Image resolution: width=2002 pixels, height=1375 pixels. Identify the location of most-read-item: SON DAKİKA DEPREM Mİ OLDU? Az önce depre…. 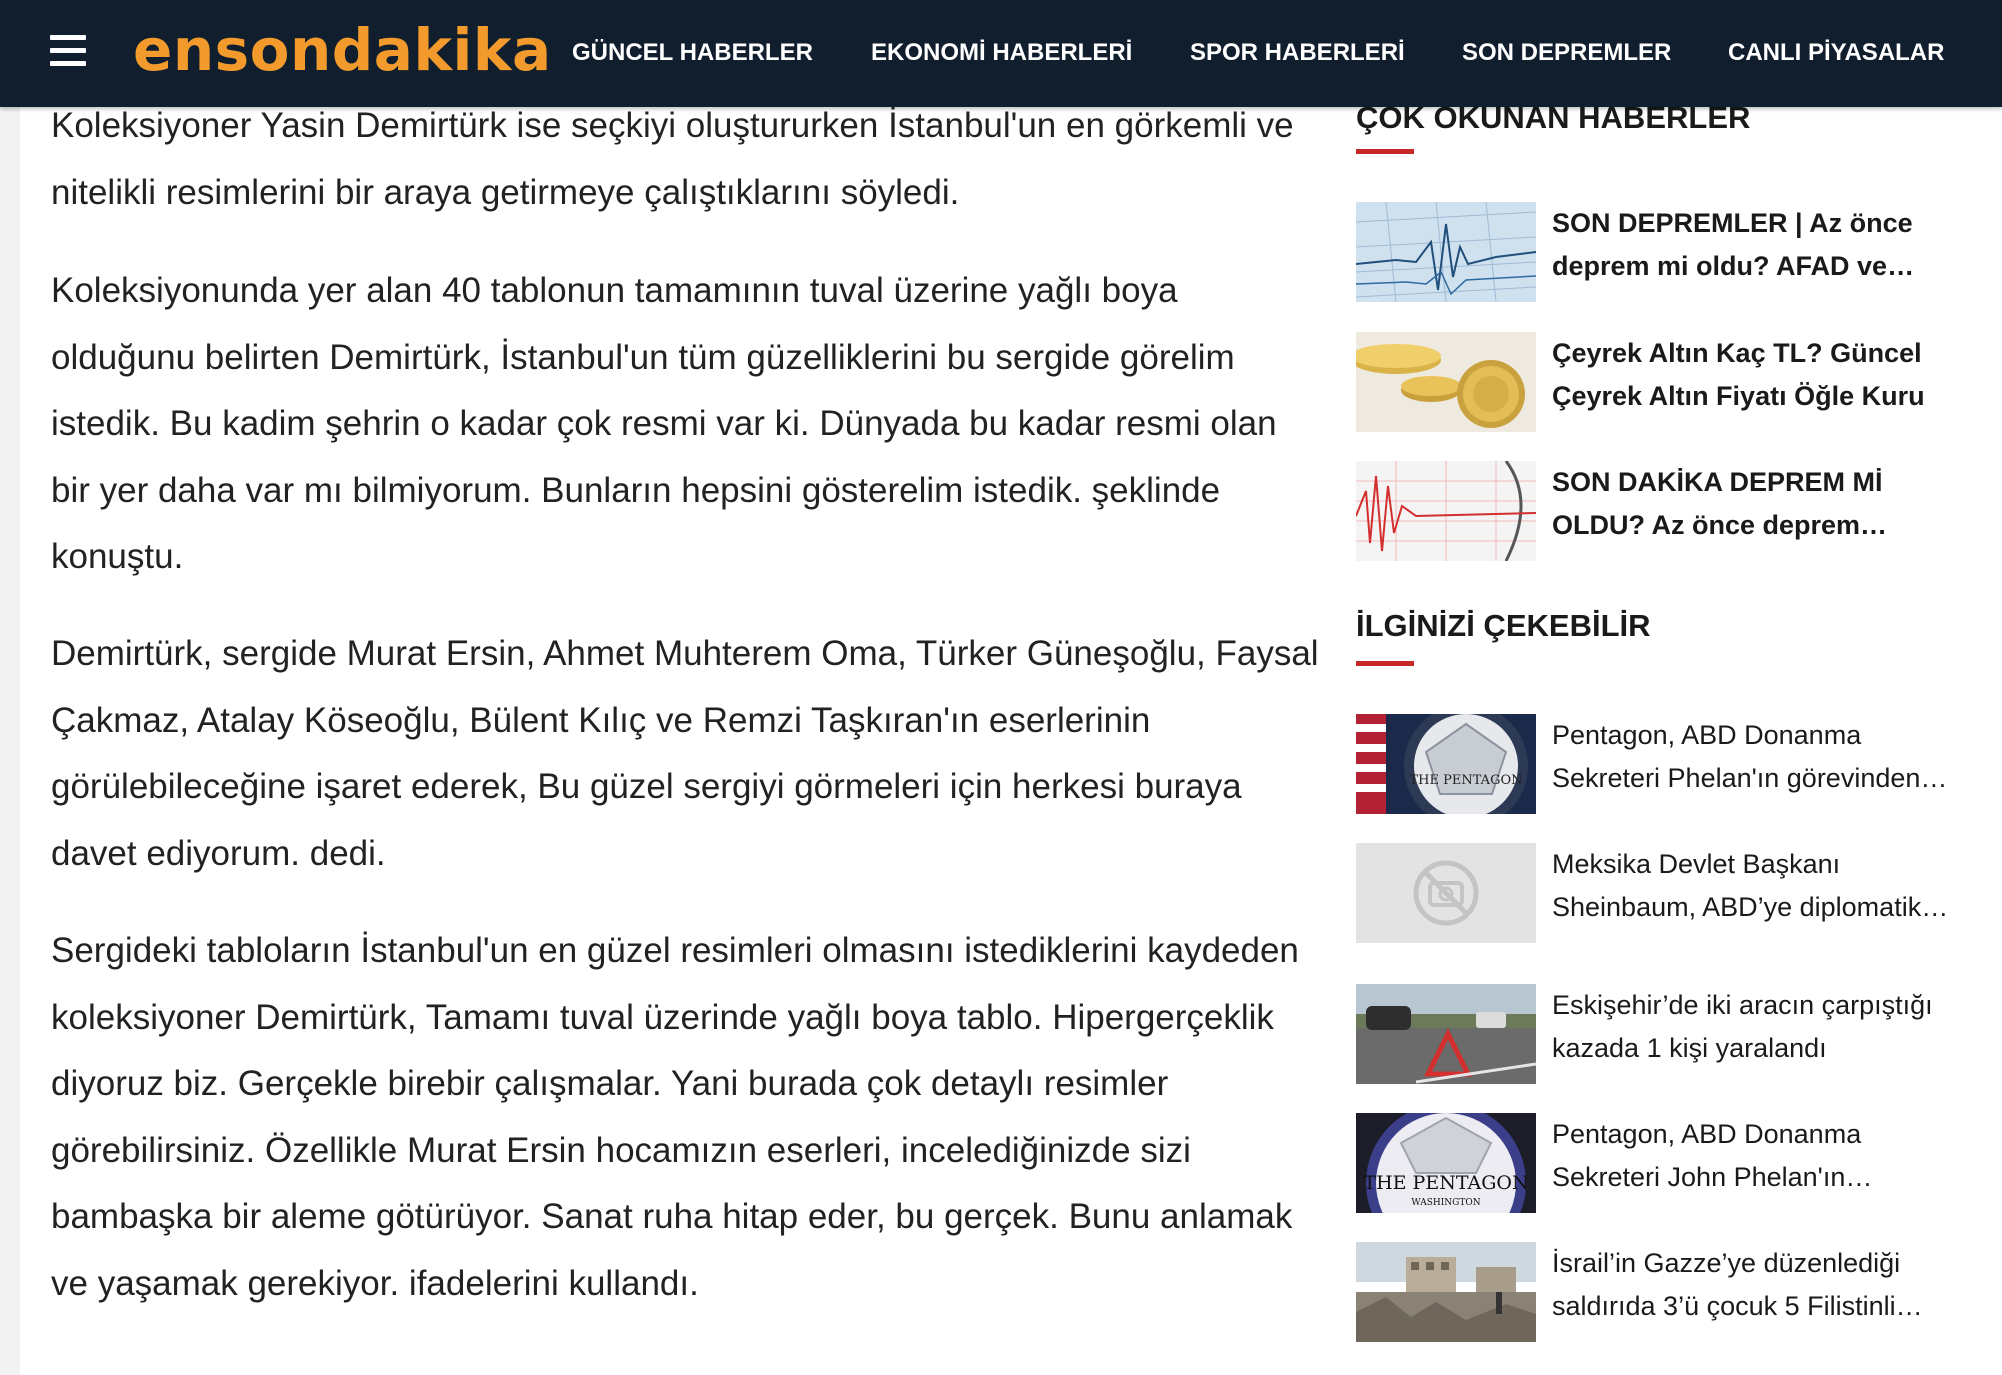
(1656, 511).